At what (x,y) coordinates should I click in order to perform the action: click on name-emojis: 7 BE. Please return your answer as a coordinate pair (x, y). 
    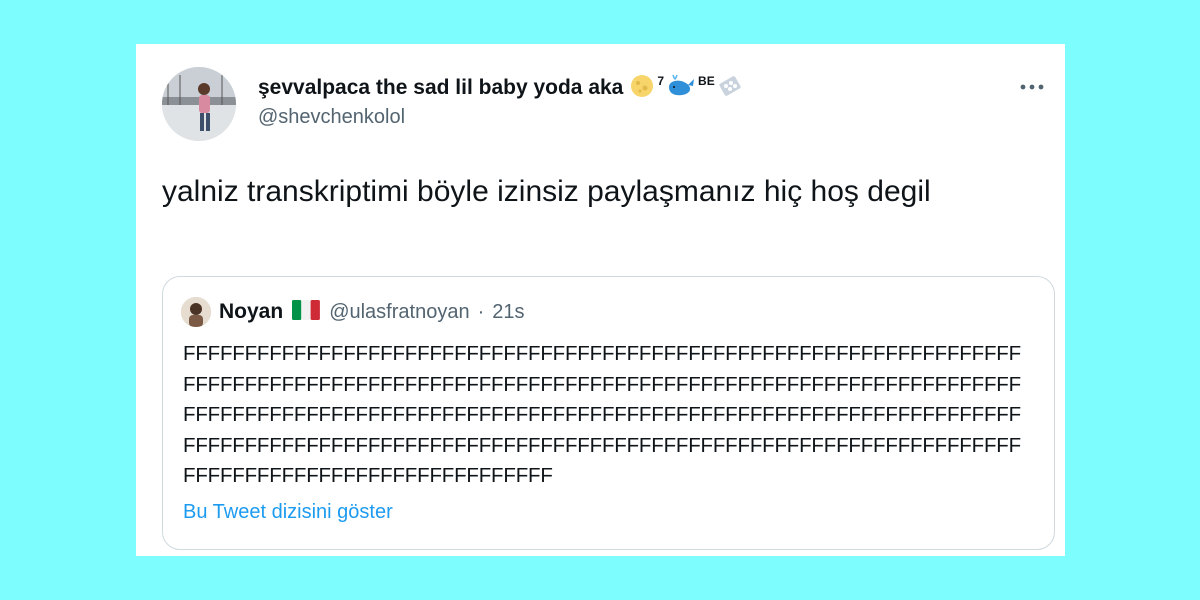
    Looking at the image, I should click on (685, 88).